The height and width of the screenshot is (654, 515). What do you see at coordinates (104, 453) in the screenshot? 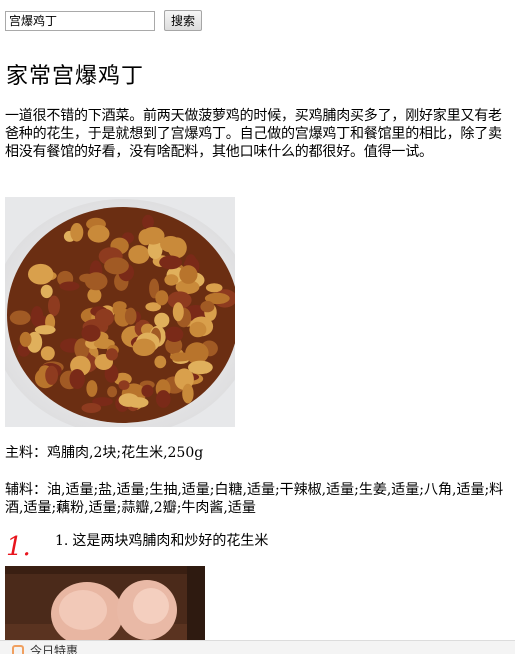
I see `main-ingredients: 主料：鸡脯肉,2块;花生米,250g` at bounding box center [104, 453].